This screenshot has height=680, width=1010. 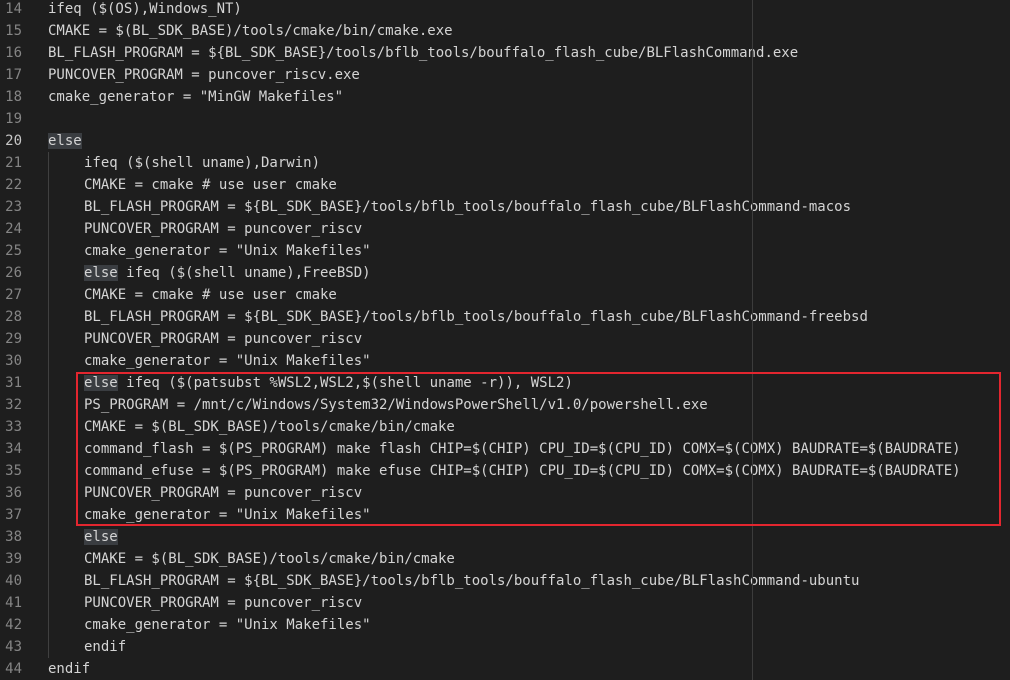 I want to click on code-line: 29 PUNCOVER_PROGRAM = puncover_riscv, so click(x=505, y=339).